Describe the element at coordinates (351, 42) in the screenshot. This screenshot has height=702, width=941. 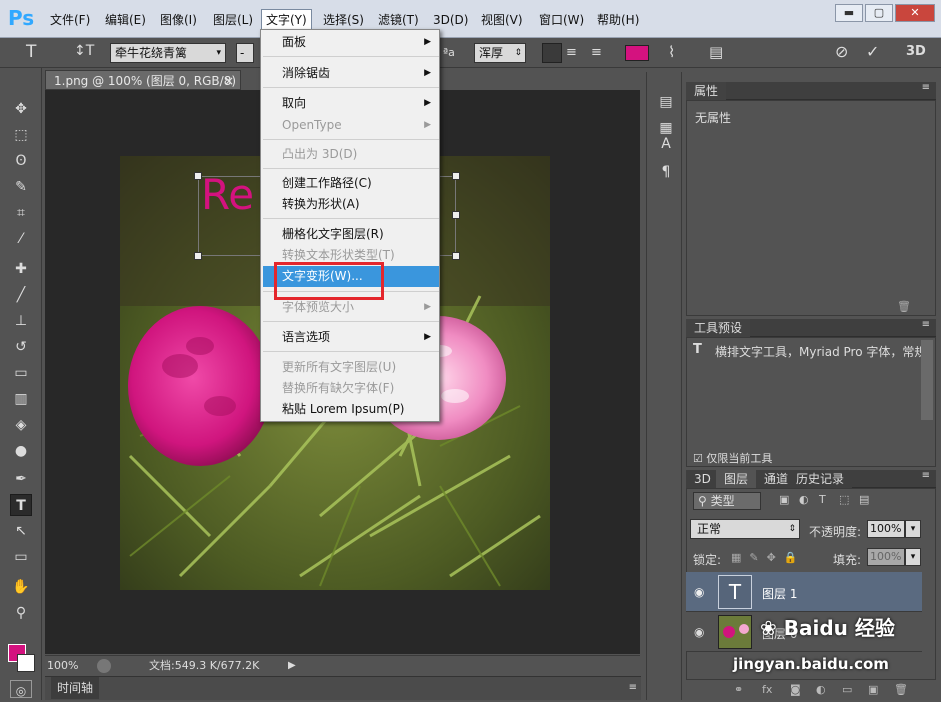
I see `menu-item-panels: 面板 ▶` at that location.